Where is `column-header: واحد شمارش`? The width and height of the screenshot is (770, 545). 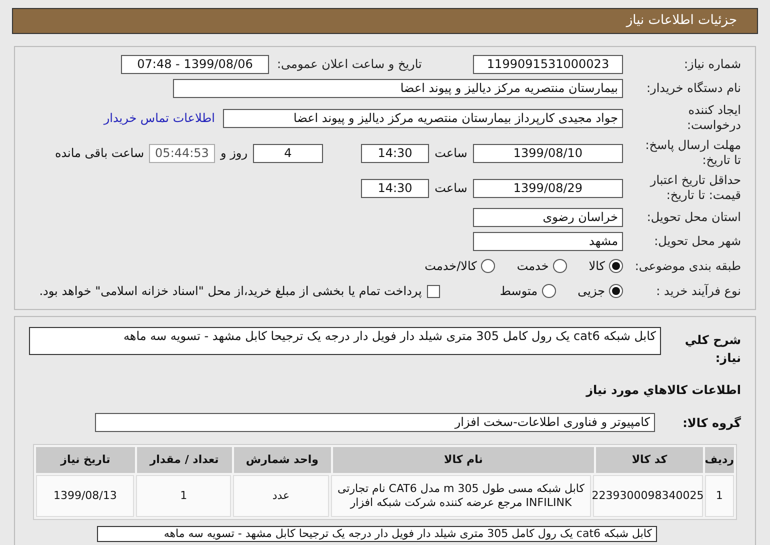
column-header: واحد شمارش is located at coordinates (282, 460).